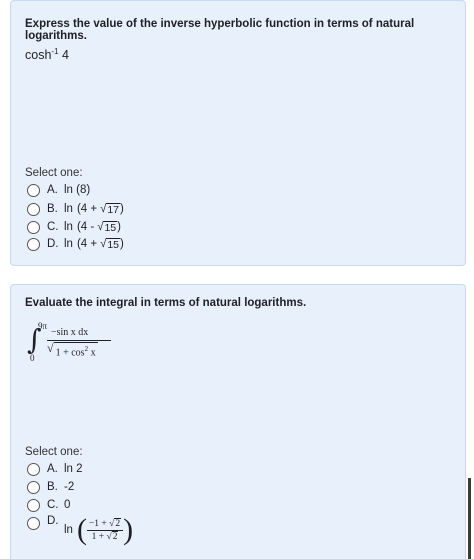  What do you see at coordinates (72, 350) in the screenshot?
I see `integral-denominator: √ 1 + cos2 x` at bounding box center [72, 350].